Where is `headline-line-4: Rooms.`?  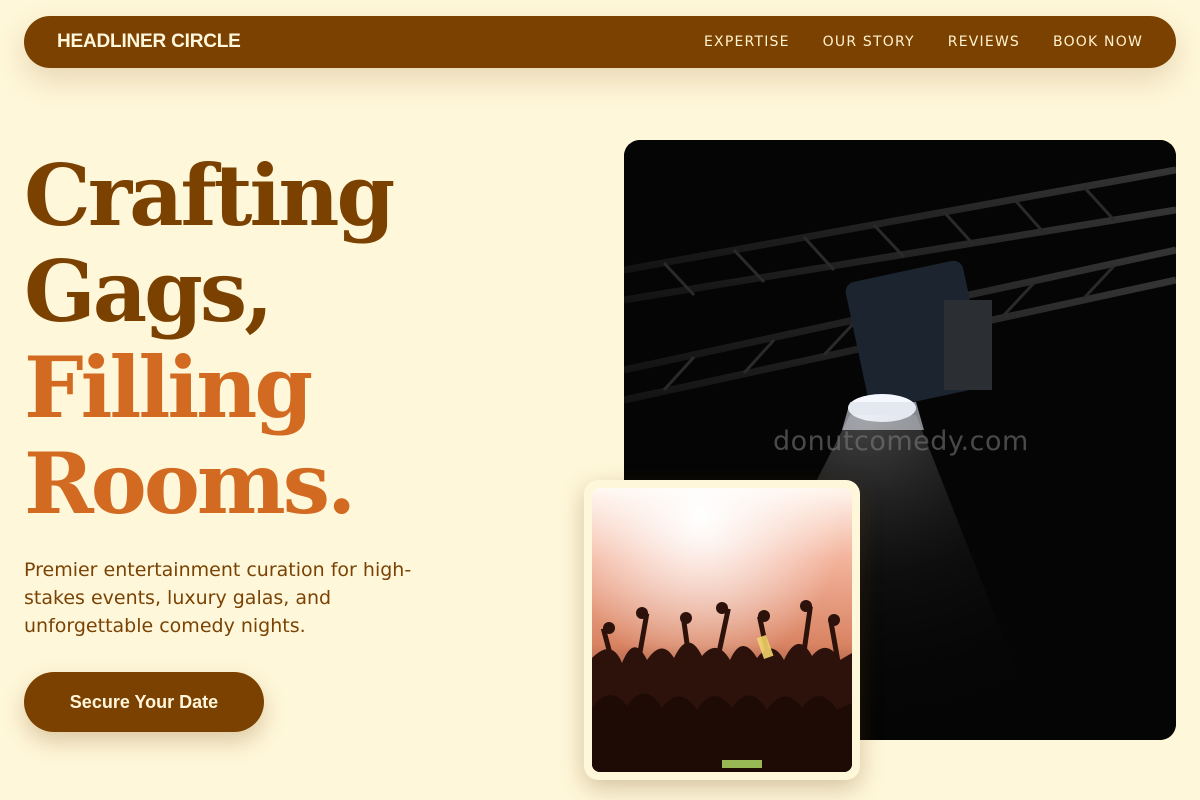
headline-line-4: Rooms. is located at coordinates (190, 483).